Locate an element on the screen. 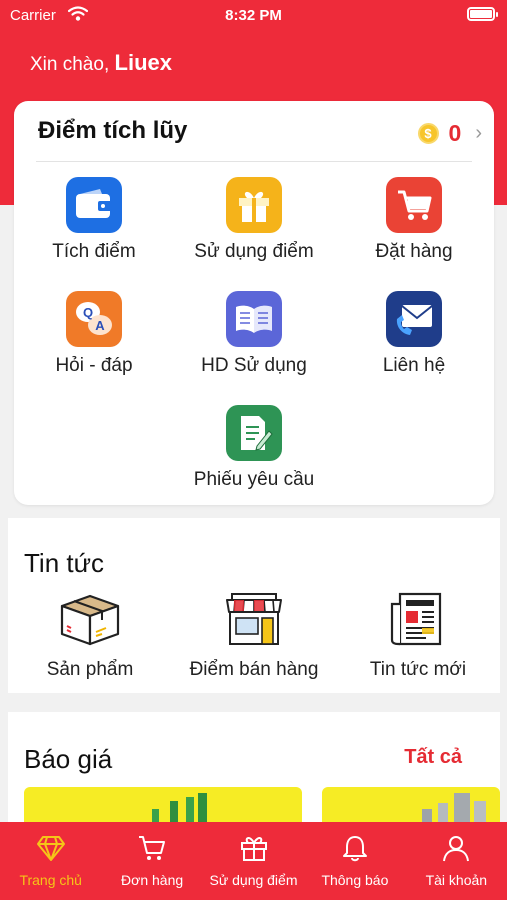 Image resolution: width=507 pixels, height=900 pixels. points-value: 0 is located at coordinates (455, 132).